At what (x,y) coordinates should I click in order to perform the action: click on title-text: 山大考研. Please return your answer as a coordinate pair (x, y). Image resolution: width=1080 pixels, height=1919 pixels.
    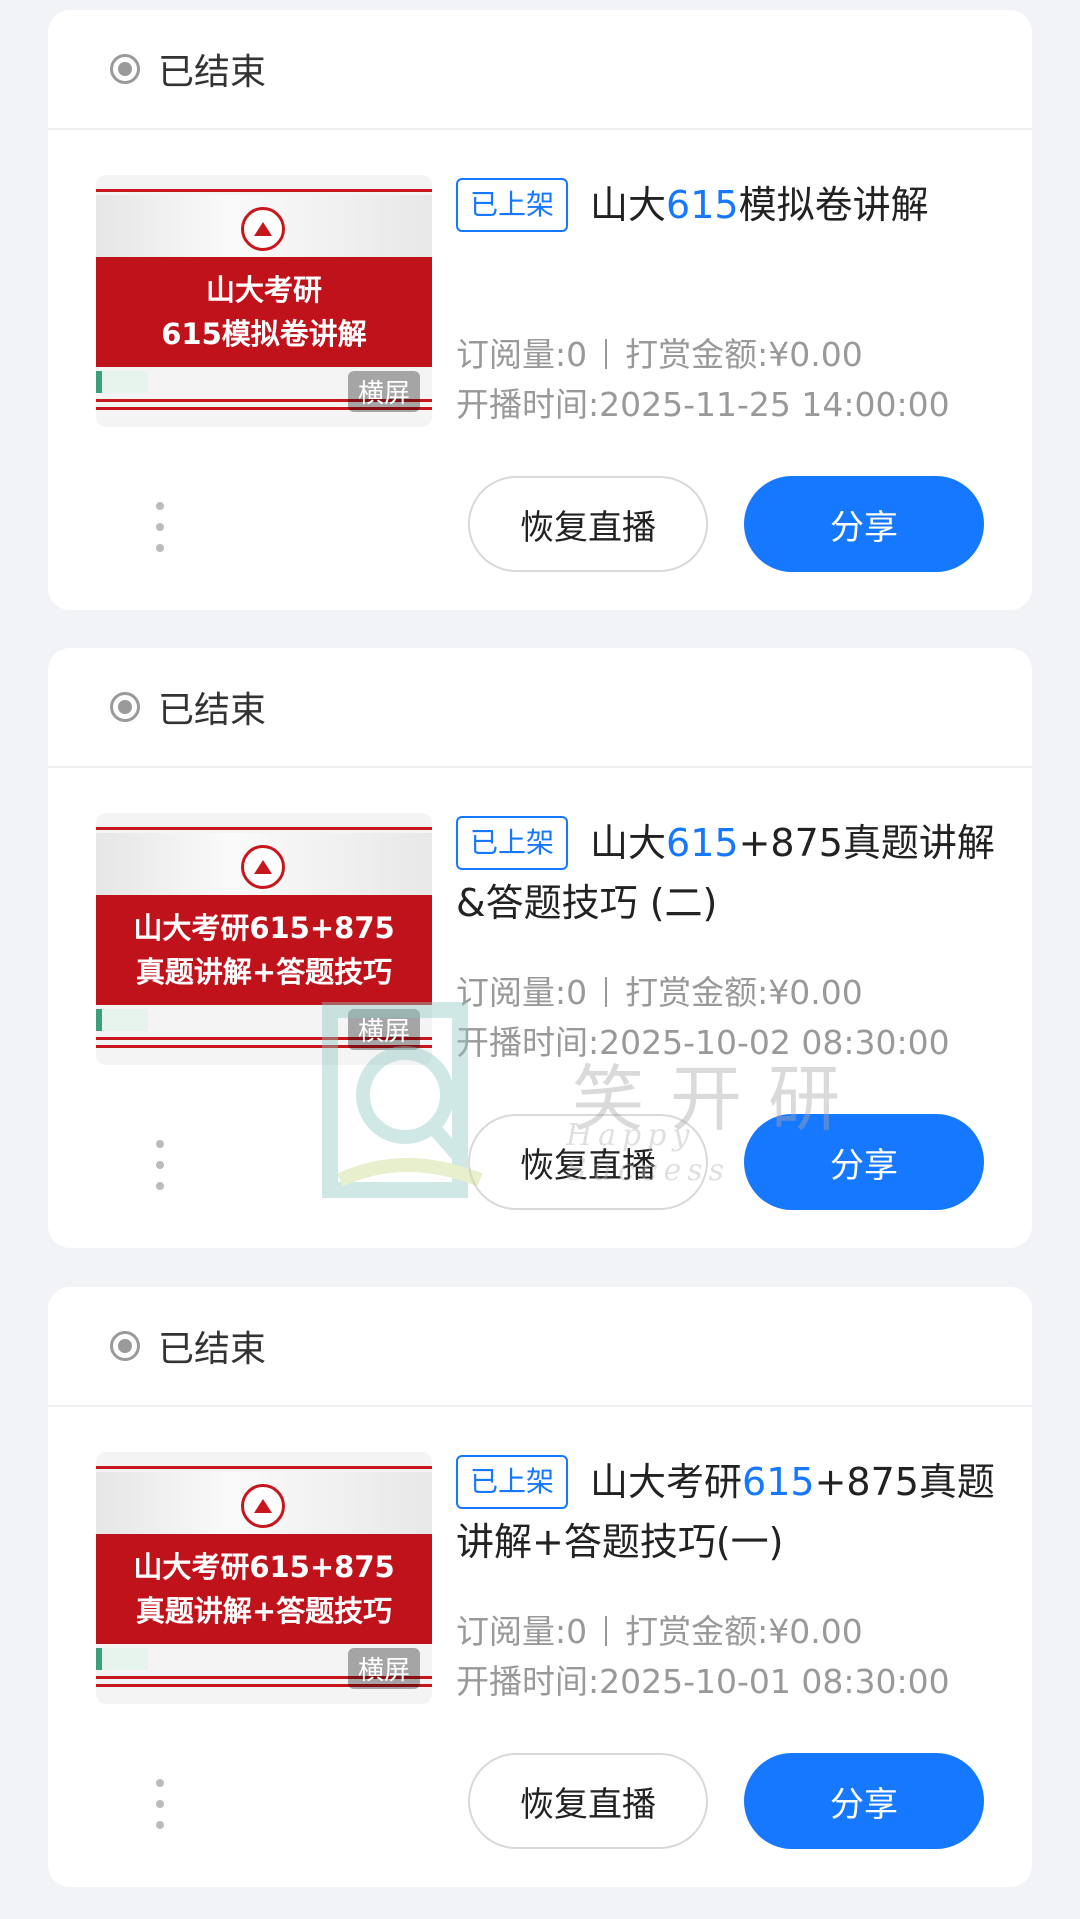
    Looking at the image, I should click on (666, 1482).